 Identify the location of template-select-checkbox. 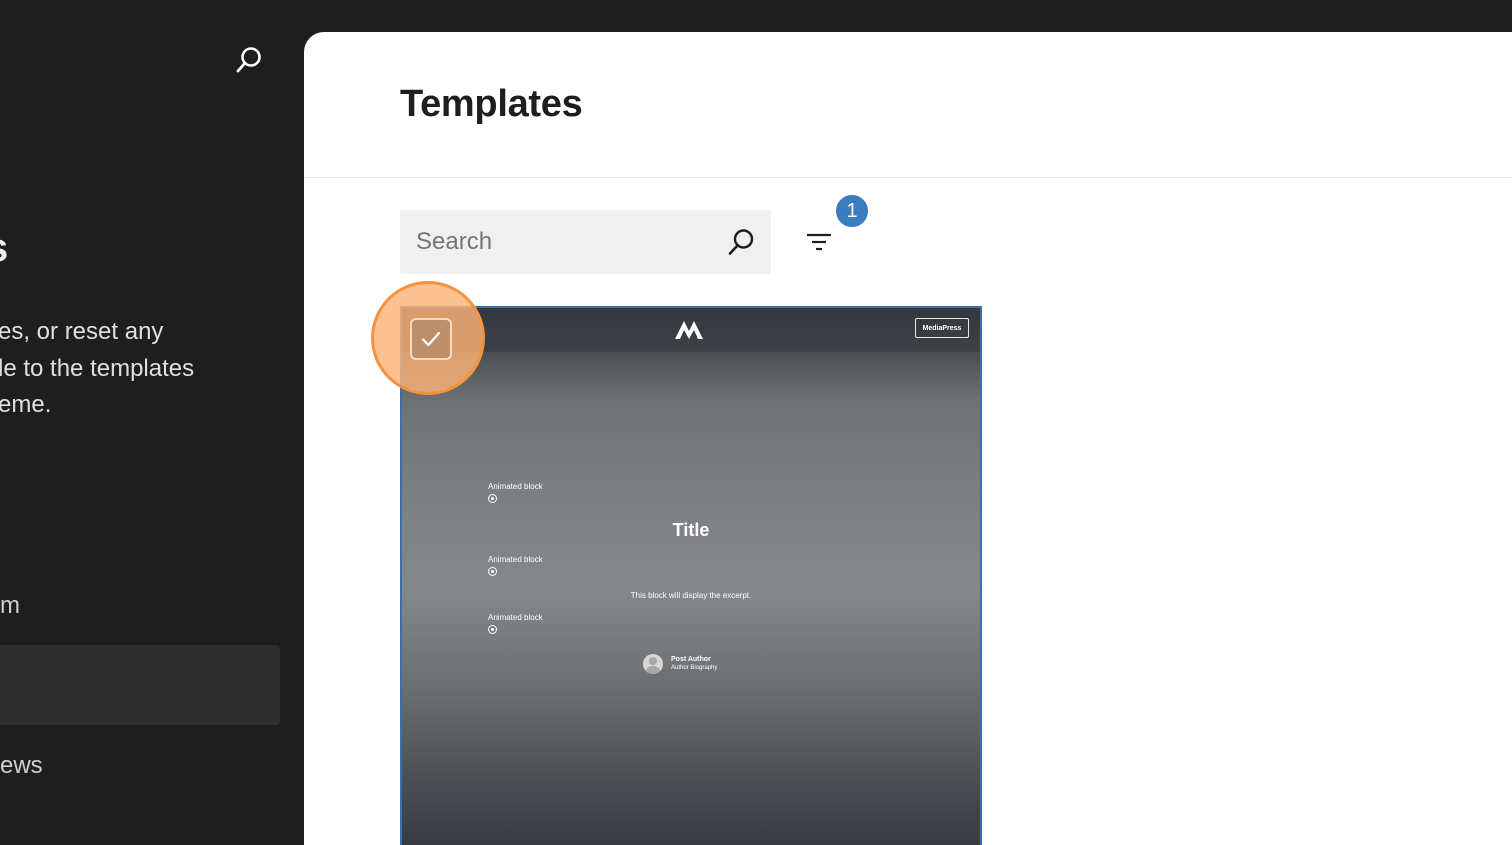
(431, 339).